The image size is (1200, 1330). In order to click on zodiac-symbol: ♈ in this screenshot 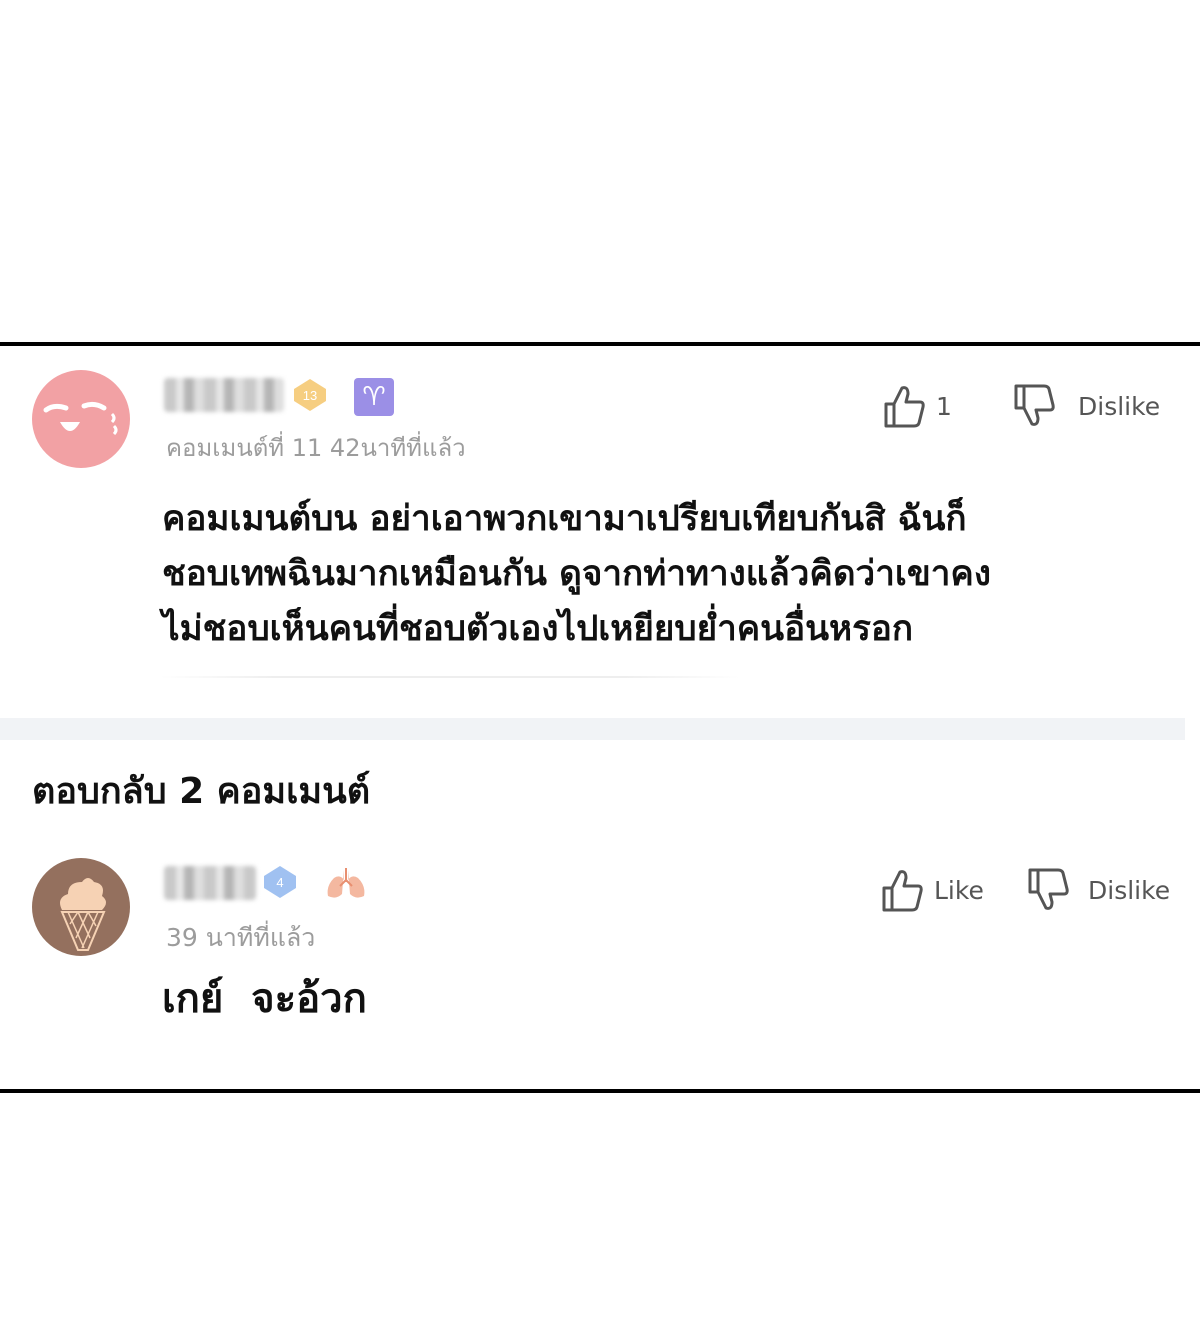, I will do `click(374, 397)`.